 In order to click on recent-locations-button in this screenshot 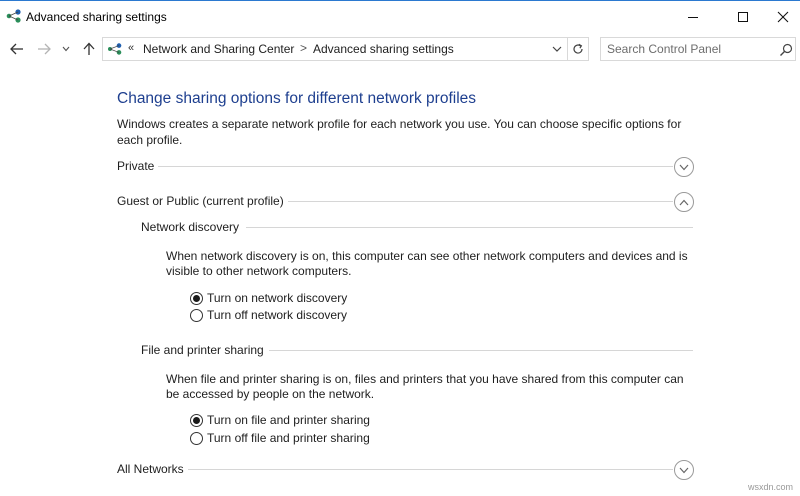, I will do `click(66, 49)`.